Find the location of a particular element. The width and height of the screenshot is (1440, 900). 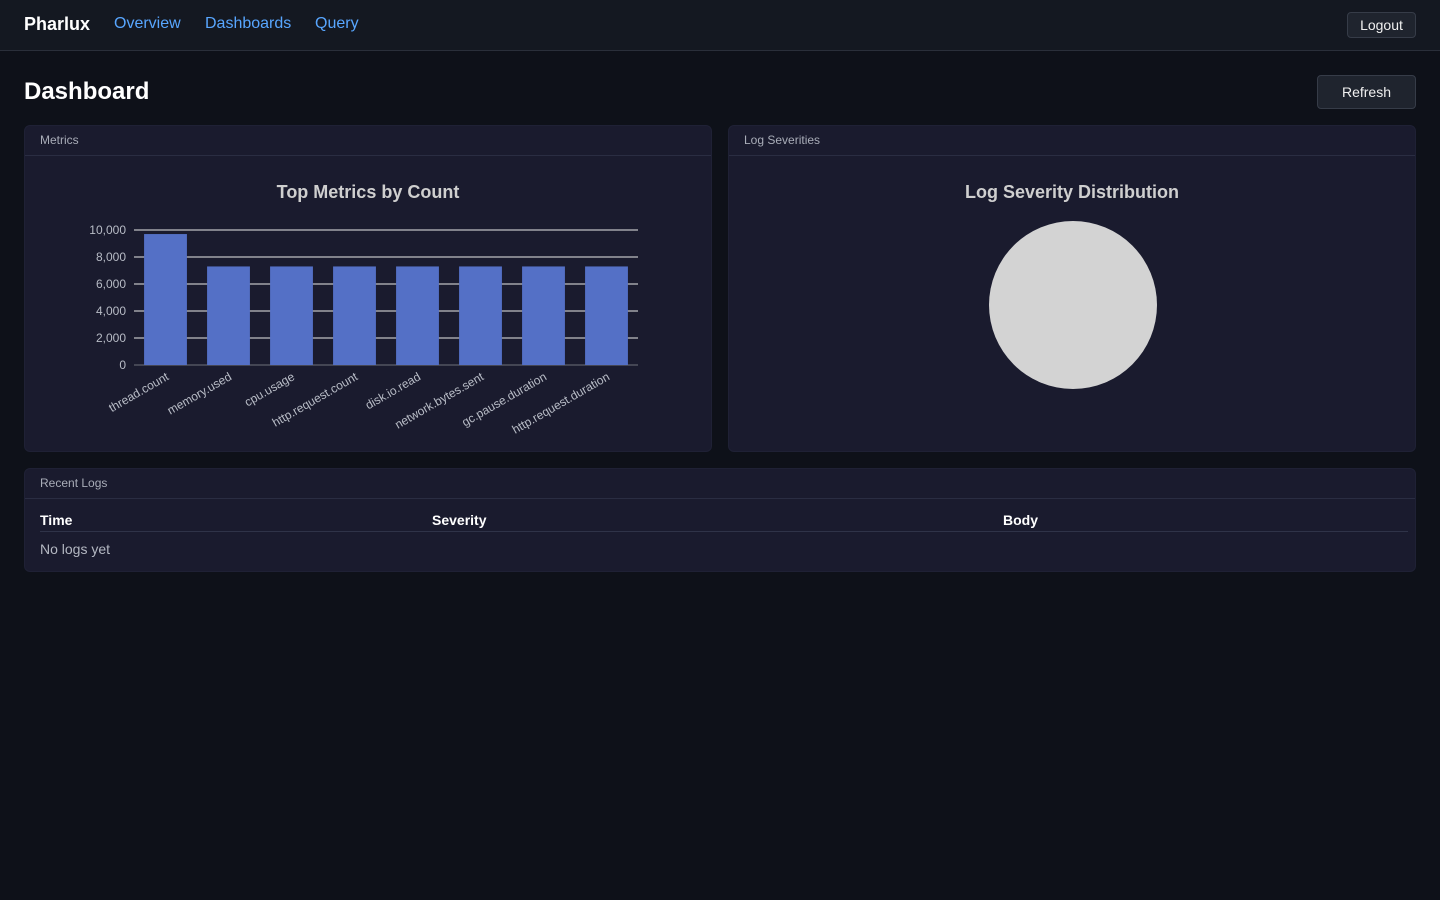

page-title: Dashboard is located at coordinates (87, 91).